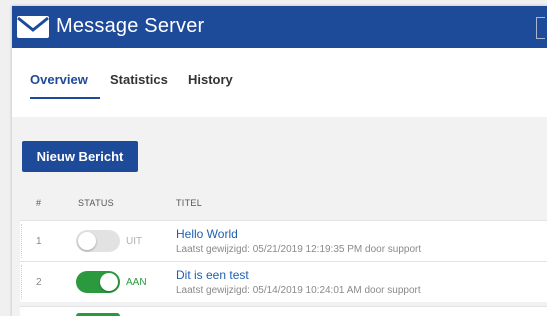 The height and width of the screenshot is (316, 547). What do you see at coordinates (279, 207) in the screenshot?
I see `table-header: # STATUS TITEL` at bounding box center [279, 207].